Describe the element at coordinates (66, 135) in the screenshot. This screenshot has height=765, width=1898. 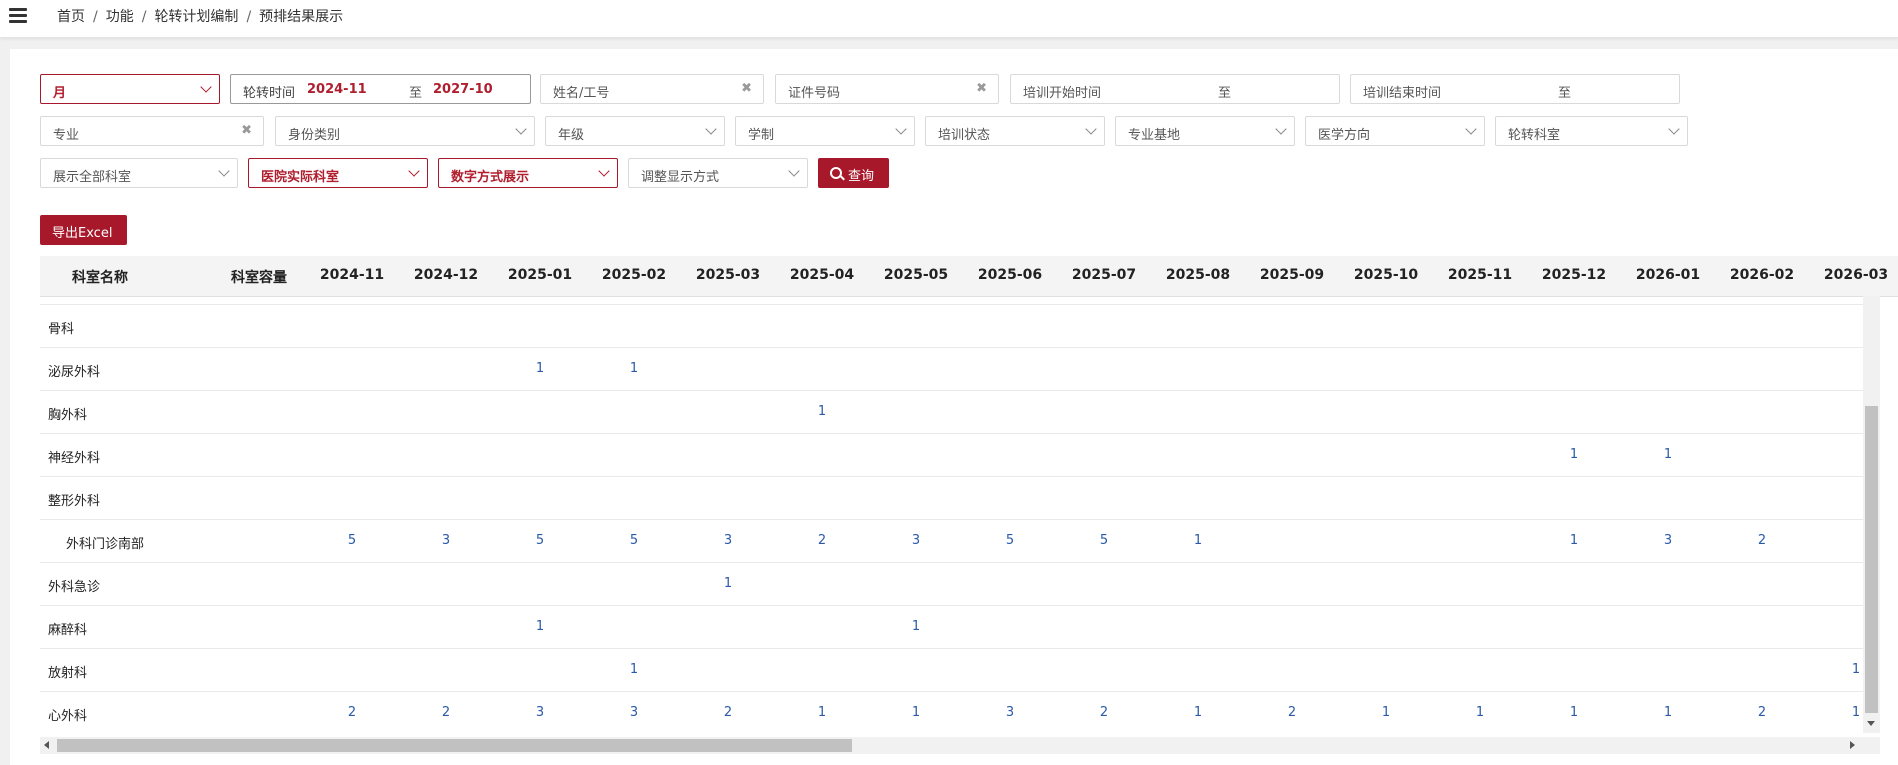
I see `major-placeholder: 专业` at that location.